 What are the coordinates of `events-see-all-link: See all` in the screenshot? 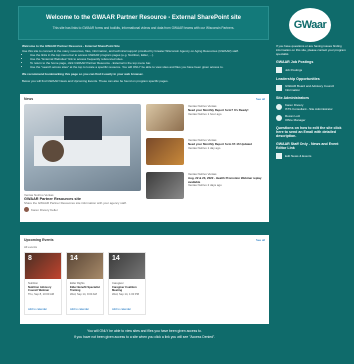 It's located at (260, 240).